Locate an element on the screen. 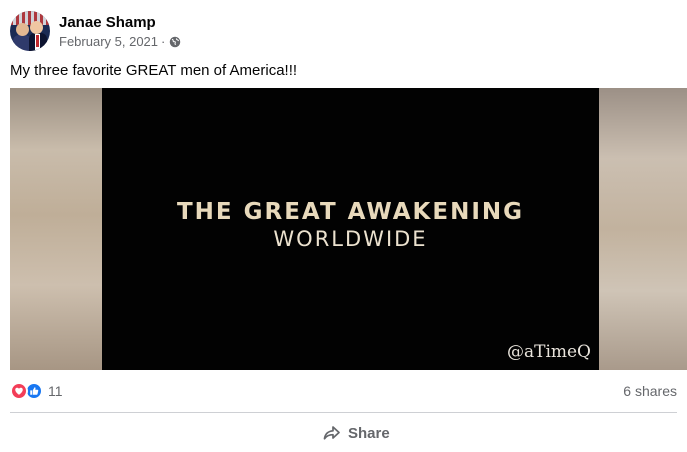 The width and height of the screenshot is (687, 452). reaction-summary is located at coordinates (26, 391).